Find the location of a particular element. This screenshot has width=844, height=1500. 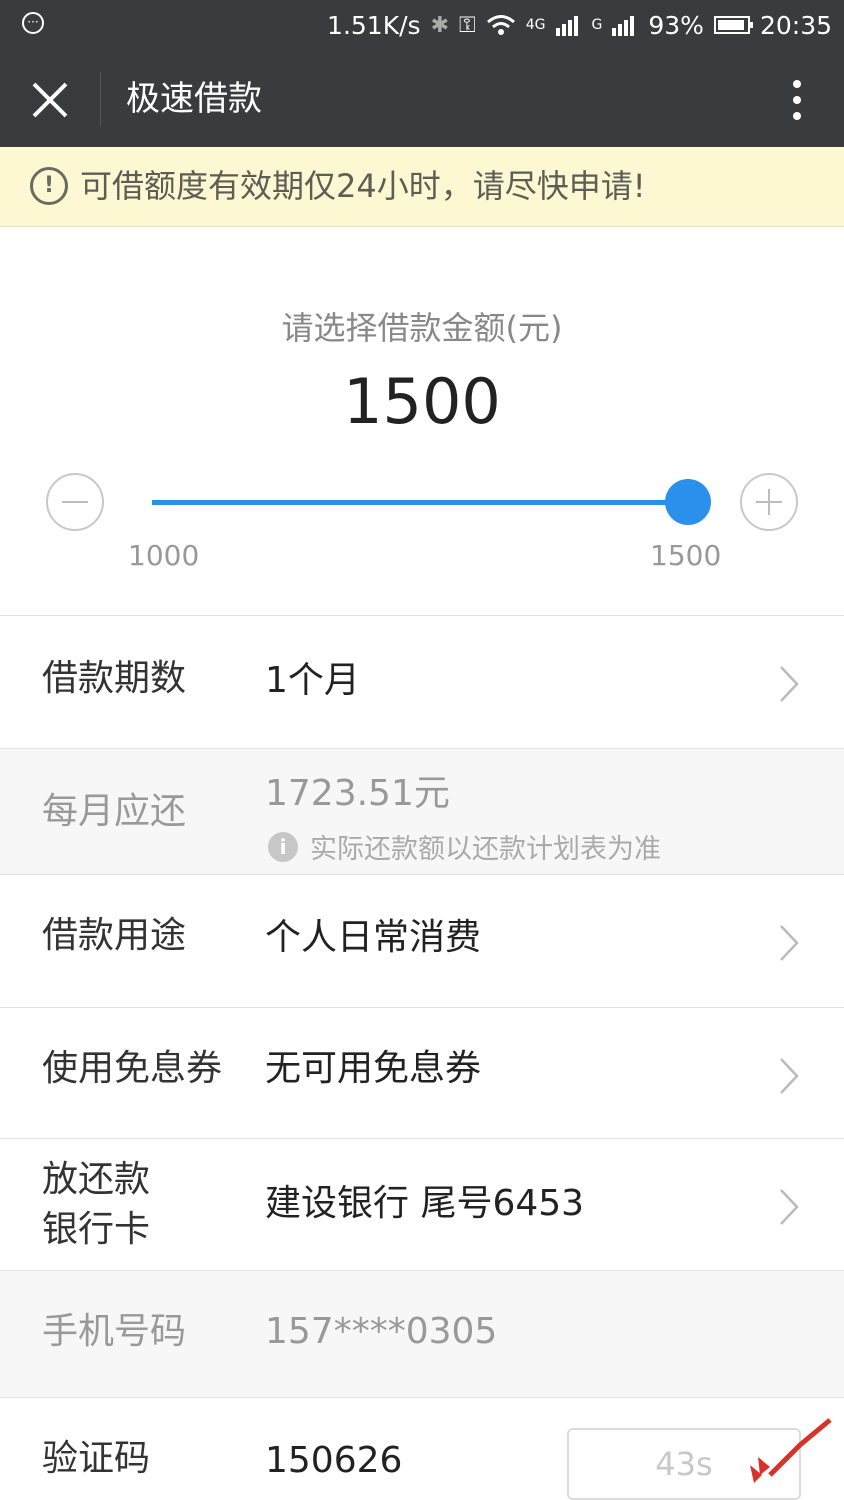

clock: 20:35 is located at coordinates (795, 25).